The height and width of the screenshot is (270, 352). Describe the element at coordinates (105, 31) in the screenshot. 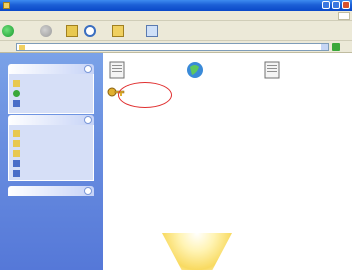

I see `search-label` at that location.